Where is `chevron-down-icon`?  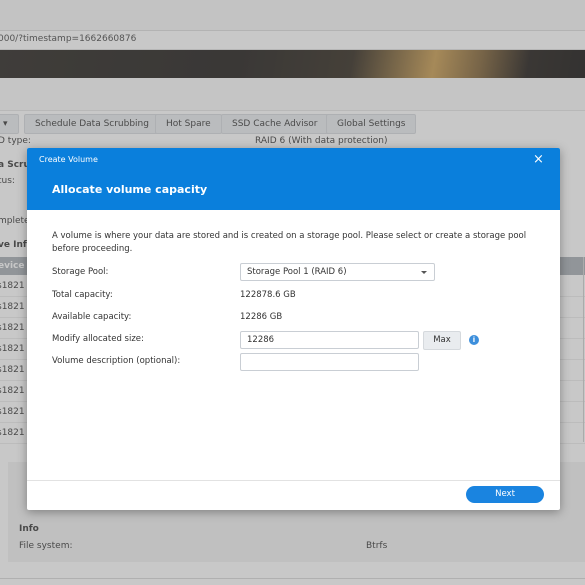 chevron-down-icon is located at coordinates (424, 272).